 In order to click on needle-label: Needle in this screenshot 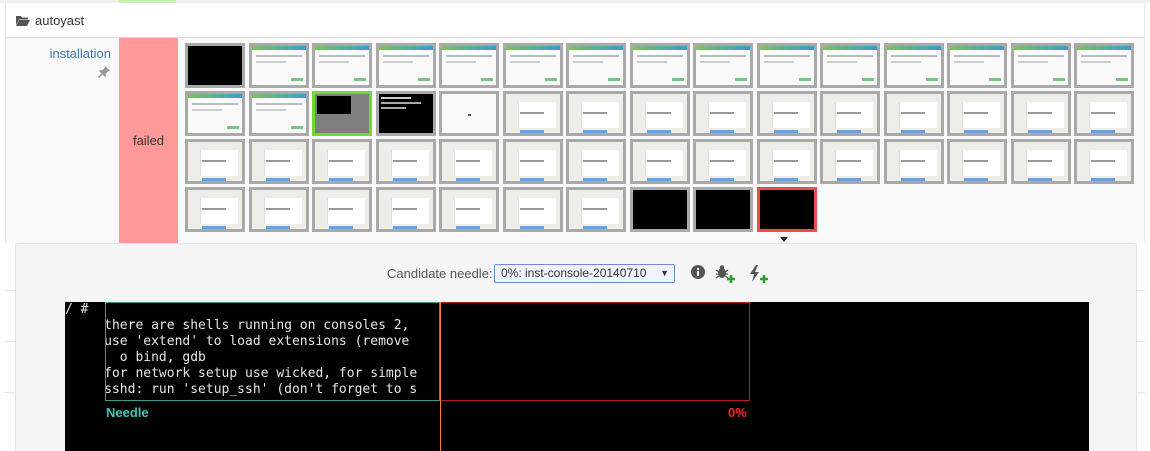, I will do `click(127, 412)`.